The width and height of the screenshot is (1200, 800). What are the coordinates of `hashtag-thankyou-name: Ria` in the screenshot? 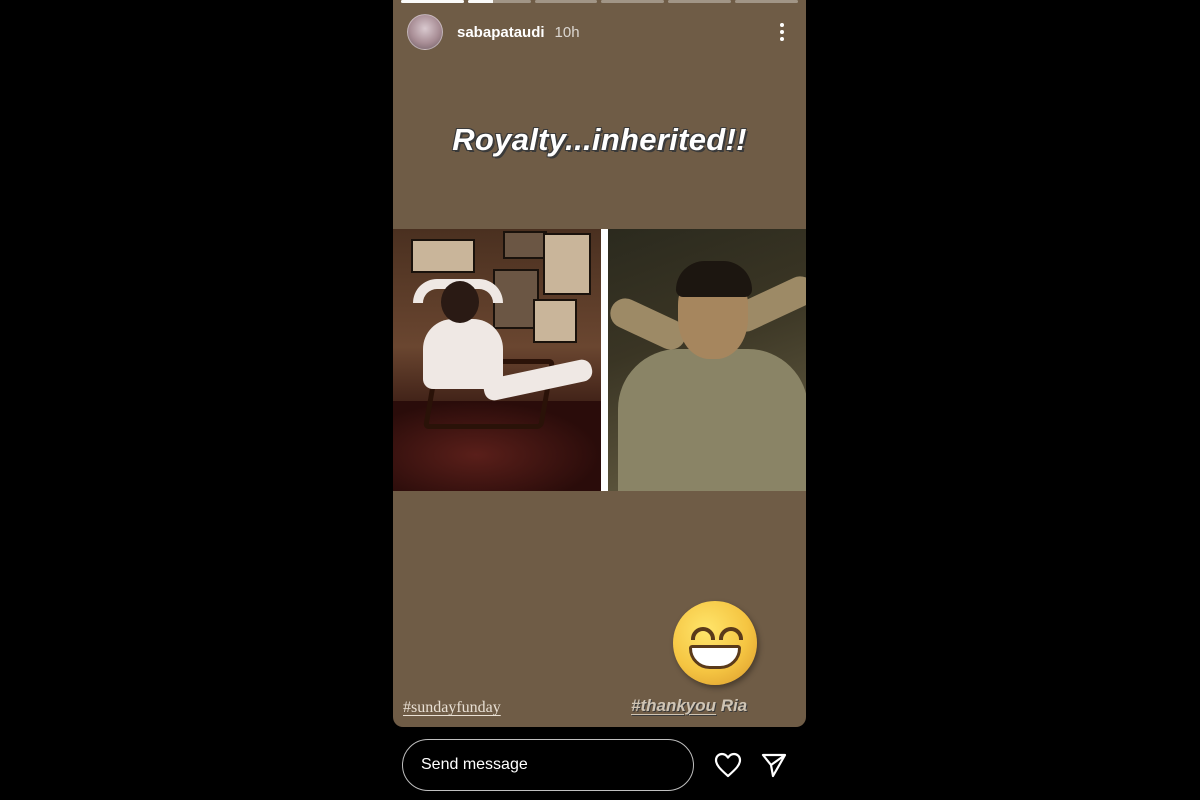 It's located at (732, 705).